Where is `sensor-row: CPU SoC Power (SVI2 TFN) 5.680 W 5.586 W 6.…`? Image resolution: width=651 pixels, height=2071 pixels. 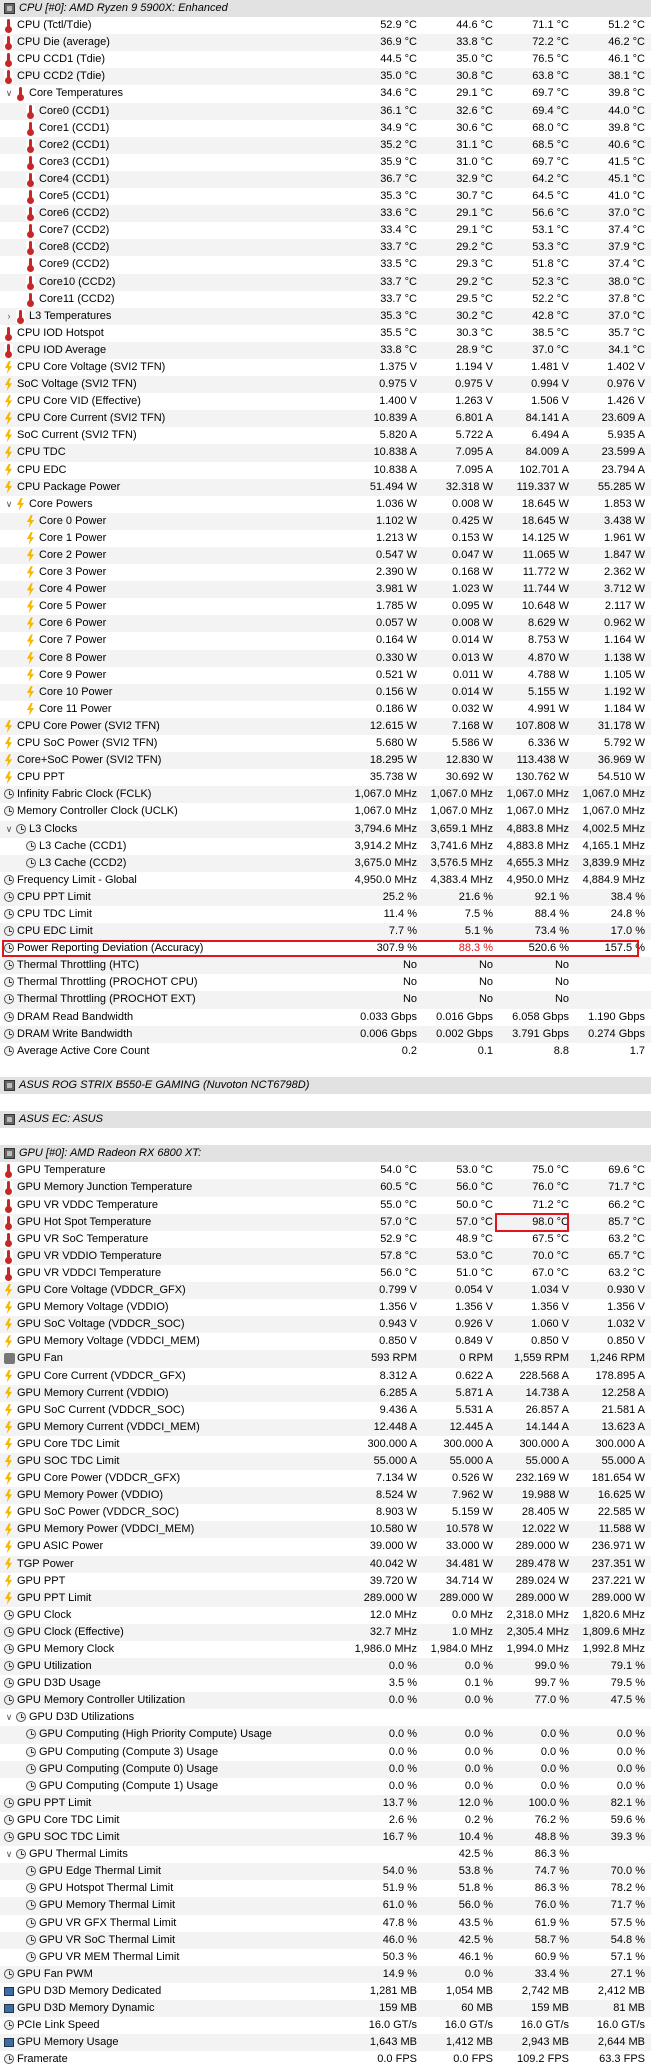 sensor-row: CPU SoC Power (SVI2 TFN) 5.680 W 5.586 W 6.… is located at coordinates (325, 743).